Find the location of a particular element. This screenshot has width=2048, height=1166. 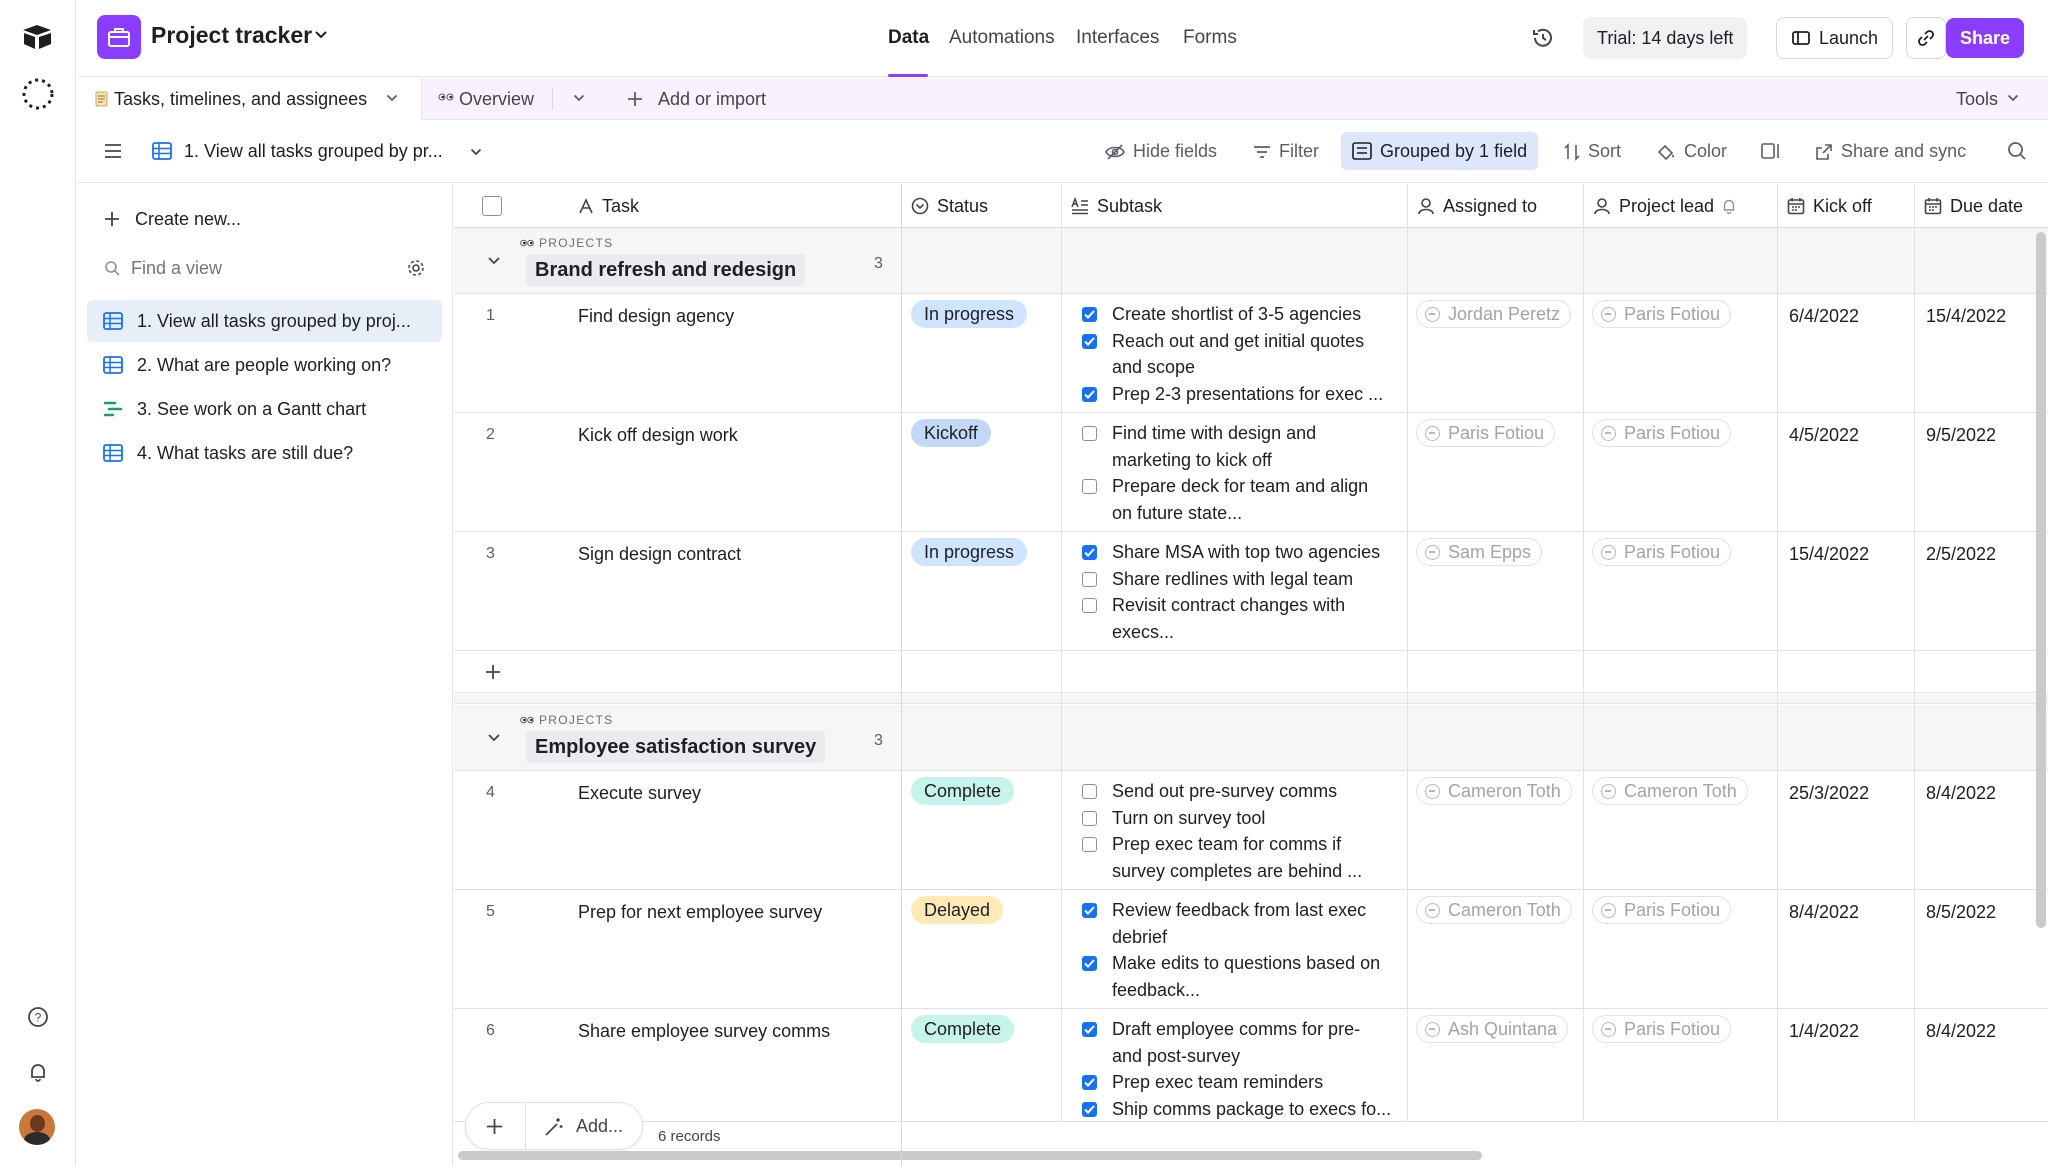

kick-off-date: 1/4/2022 is located at coordinates (1824, 1031).